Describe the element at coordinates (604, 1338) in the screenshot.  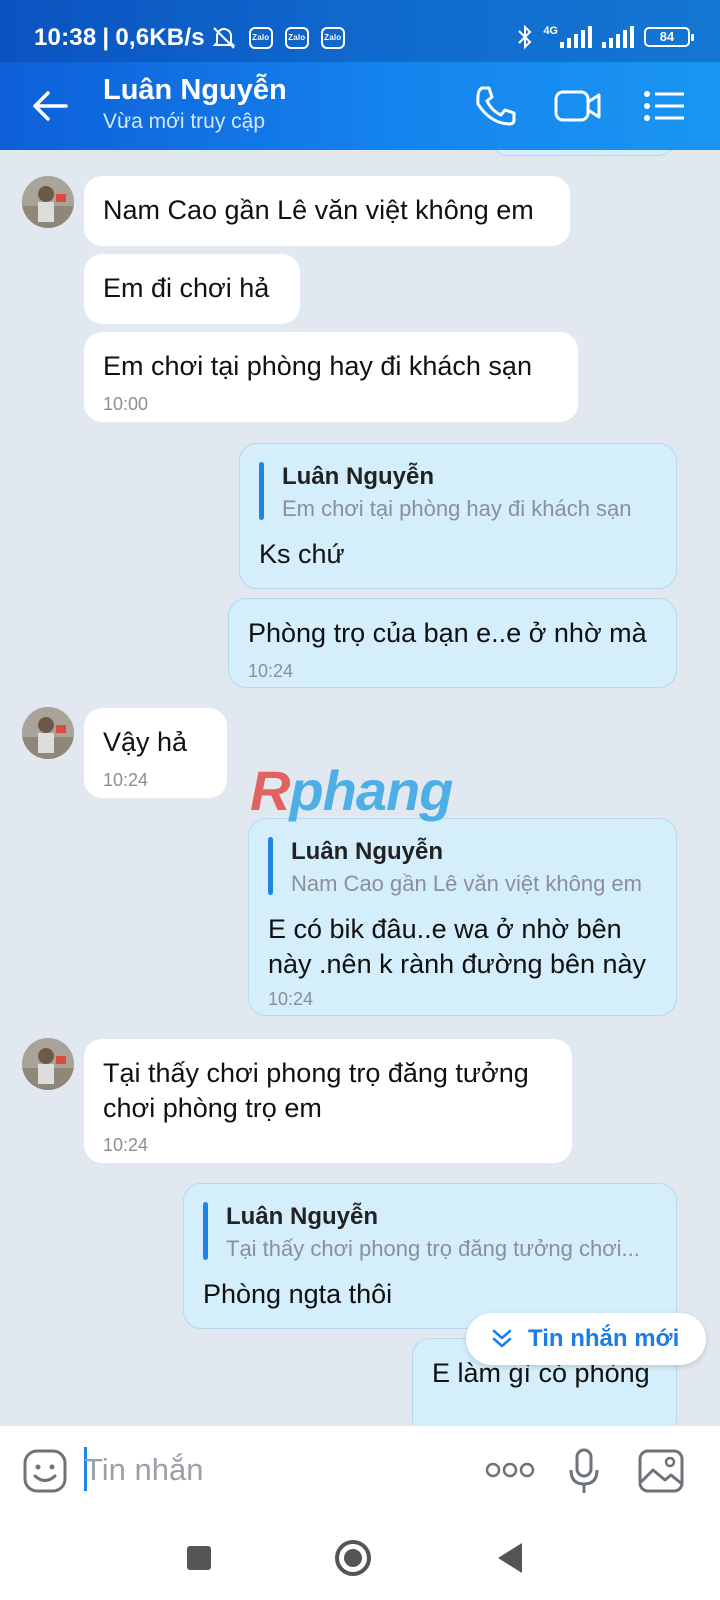
I see `new-message-label: Tin nhắn mới` at that location.